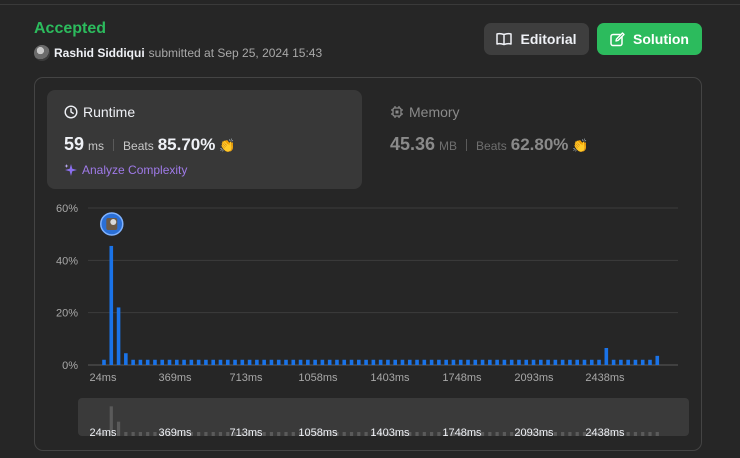 Image resolution: width=740 pixels, height=458 pixels. What do you see at coordinates (390, 378) in the screenshot?
I see `x-tick-label: 1403ms` at bounding box center [390, 378].